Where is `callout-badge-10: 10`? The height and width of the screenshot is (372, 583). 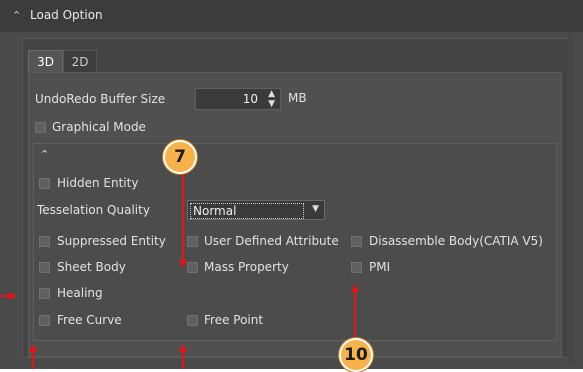
callout-badge-10: 10 is located at coordinates (356, 355).